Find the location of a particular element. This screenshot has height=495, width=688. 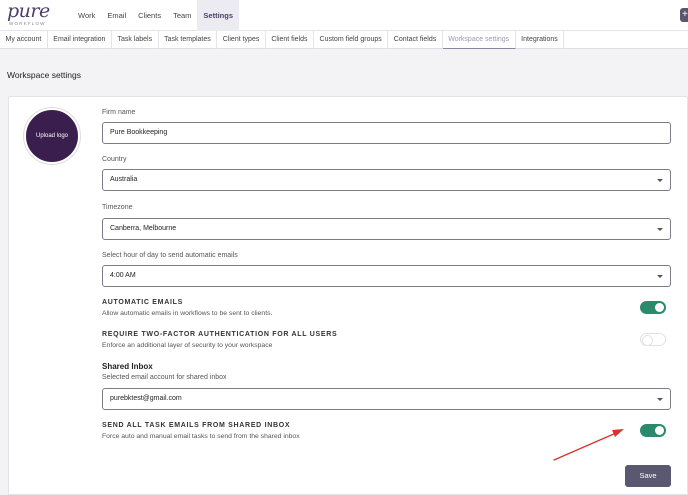

shared-inbox-tasks-title: SEND ALL TASK EMAILS FROM SHARED INBOX is located at coordinates (196, 425).